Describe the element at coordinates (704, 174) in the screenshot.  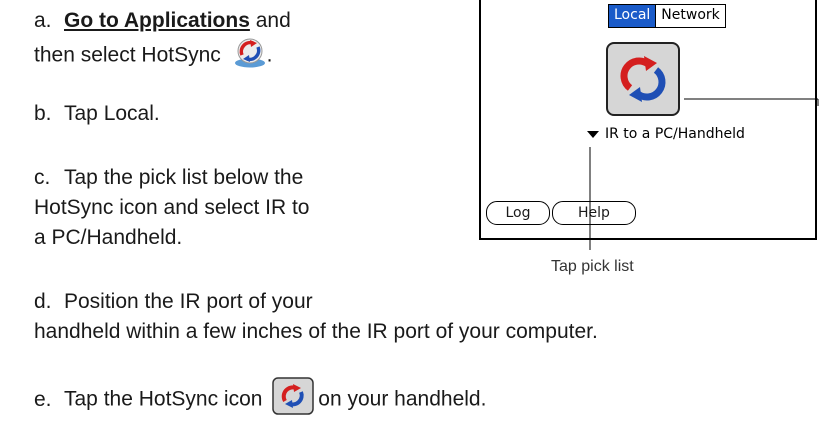
I see `callout-lines` at that location.